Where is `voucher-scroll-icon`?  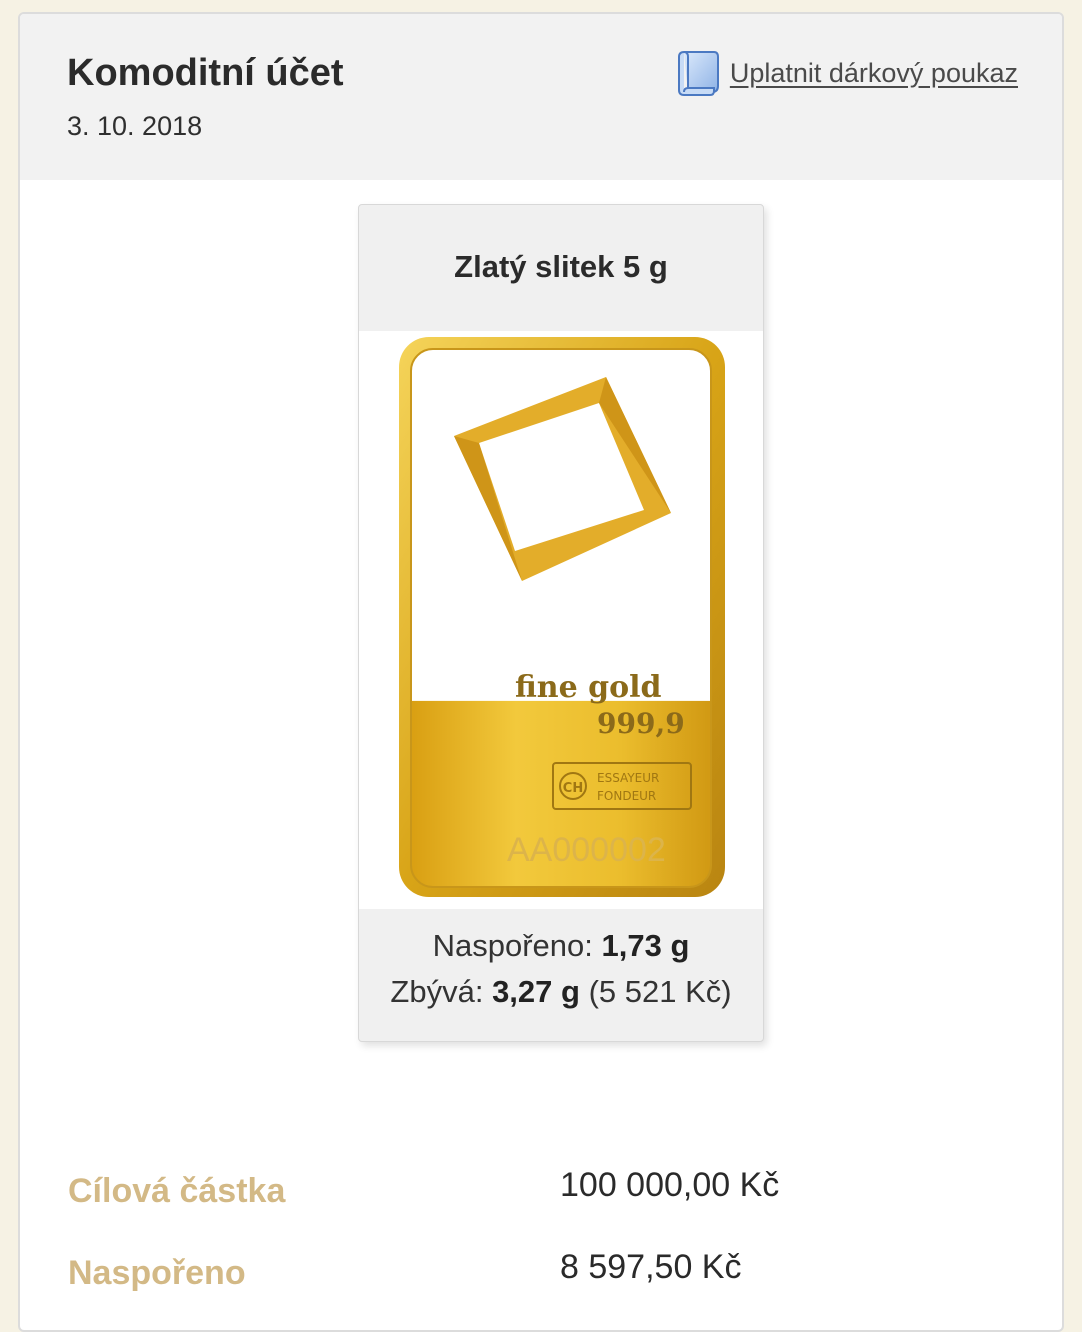
voucher-scroll-icon is located at coordinates (698, 73).